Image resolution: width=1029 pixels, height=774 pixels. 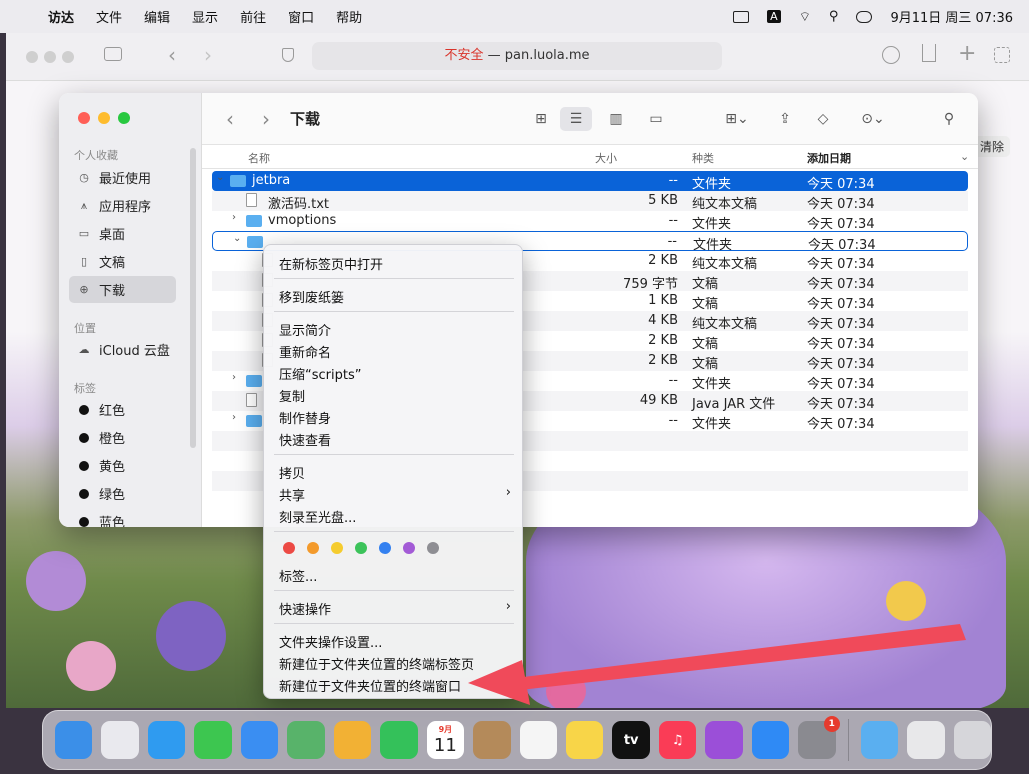 I want to click on menu-item-new-terminal-tab: 新建位于文件夹位置的终端标签页, so click(x=395, y=663).